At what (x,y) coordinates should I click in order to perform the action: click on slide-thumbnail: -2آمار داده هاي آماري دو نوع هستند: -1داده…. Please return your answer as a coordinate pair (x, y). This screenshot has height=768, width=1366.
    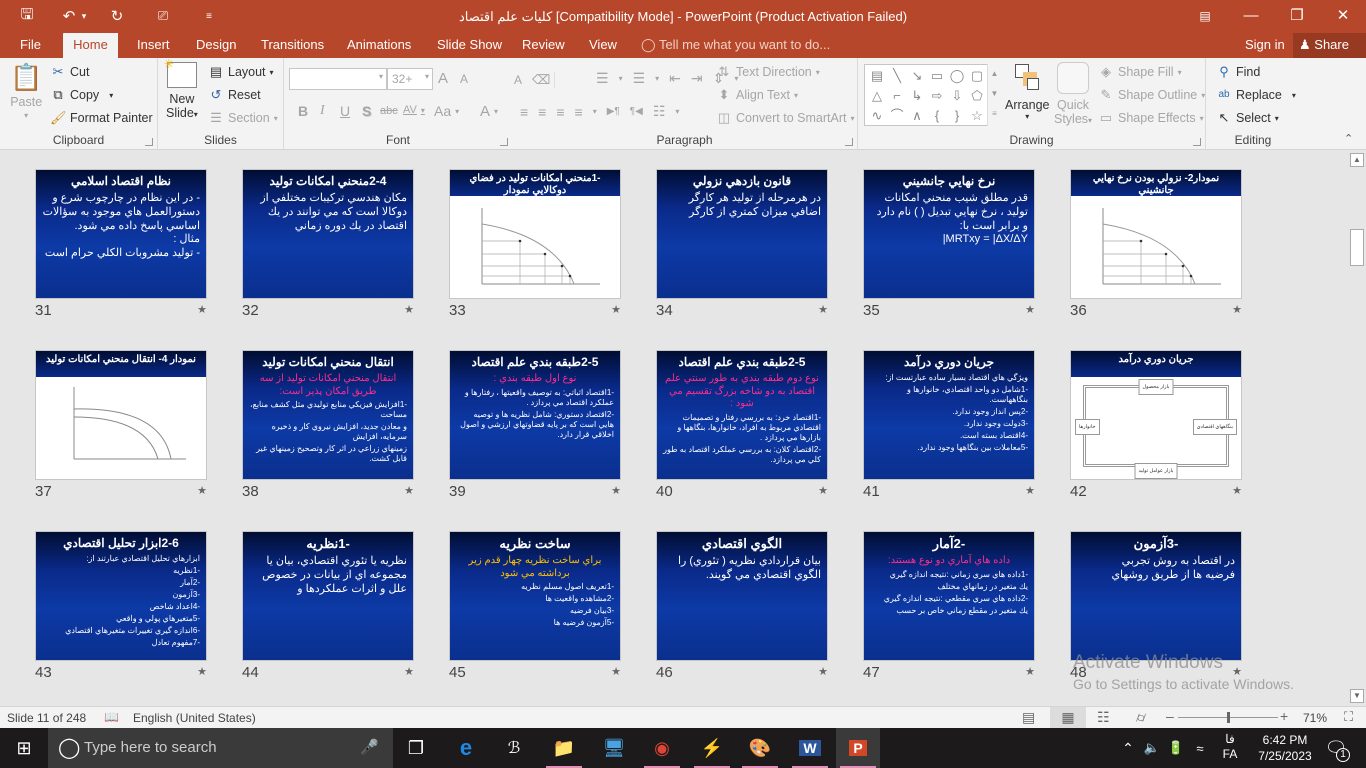
    Looking at the image, I should click on (949, 596).